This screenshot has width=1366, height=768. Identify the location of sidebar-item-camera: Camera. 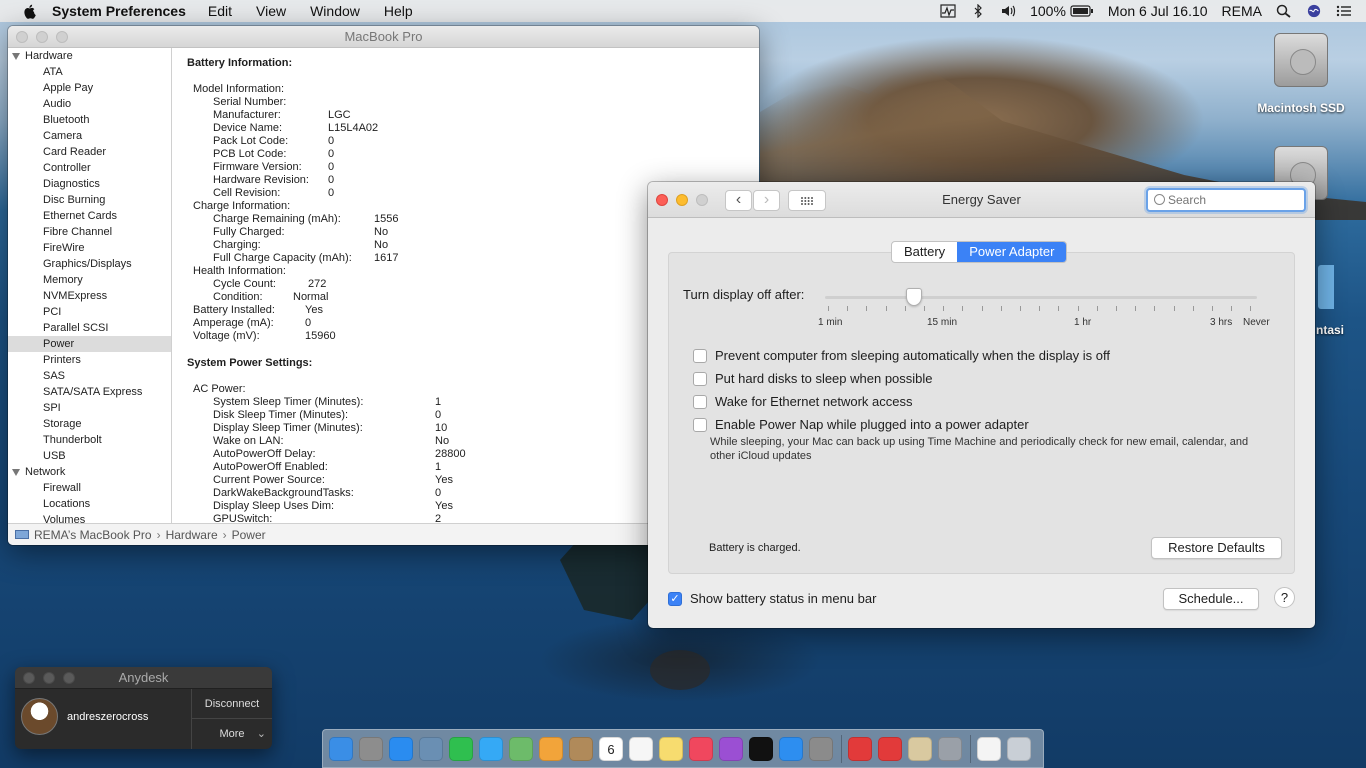
(89, 136).